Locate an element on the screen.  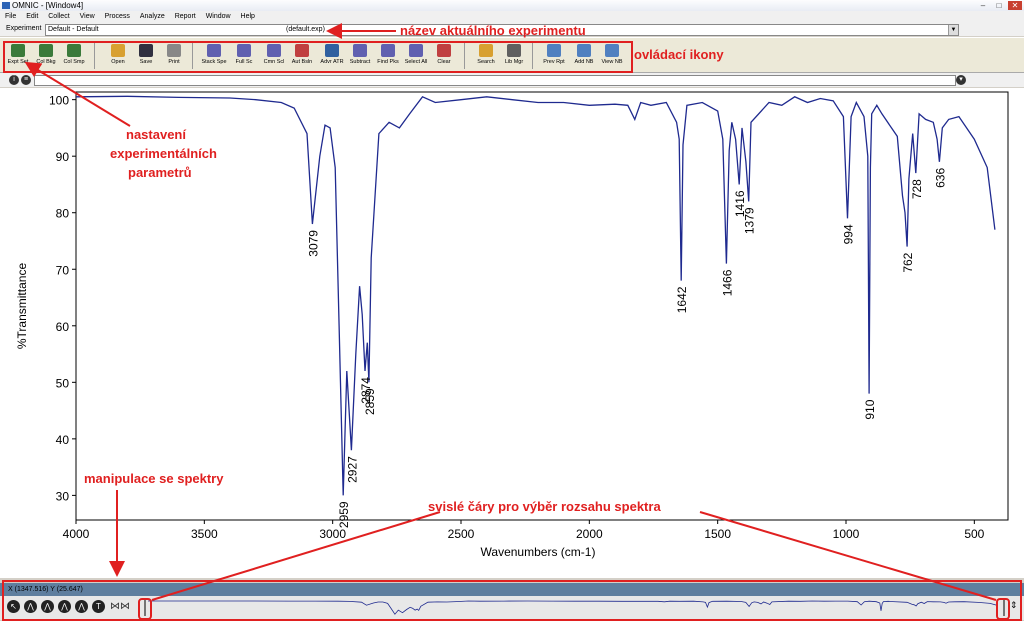
peak-label: 2859 is located at coordinates (370, 401).